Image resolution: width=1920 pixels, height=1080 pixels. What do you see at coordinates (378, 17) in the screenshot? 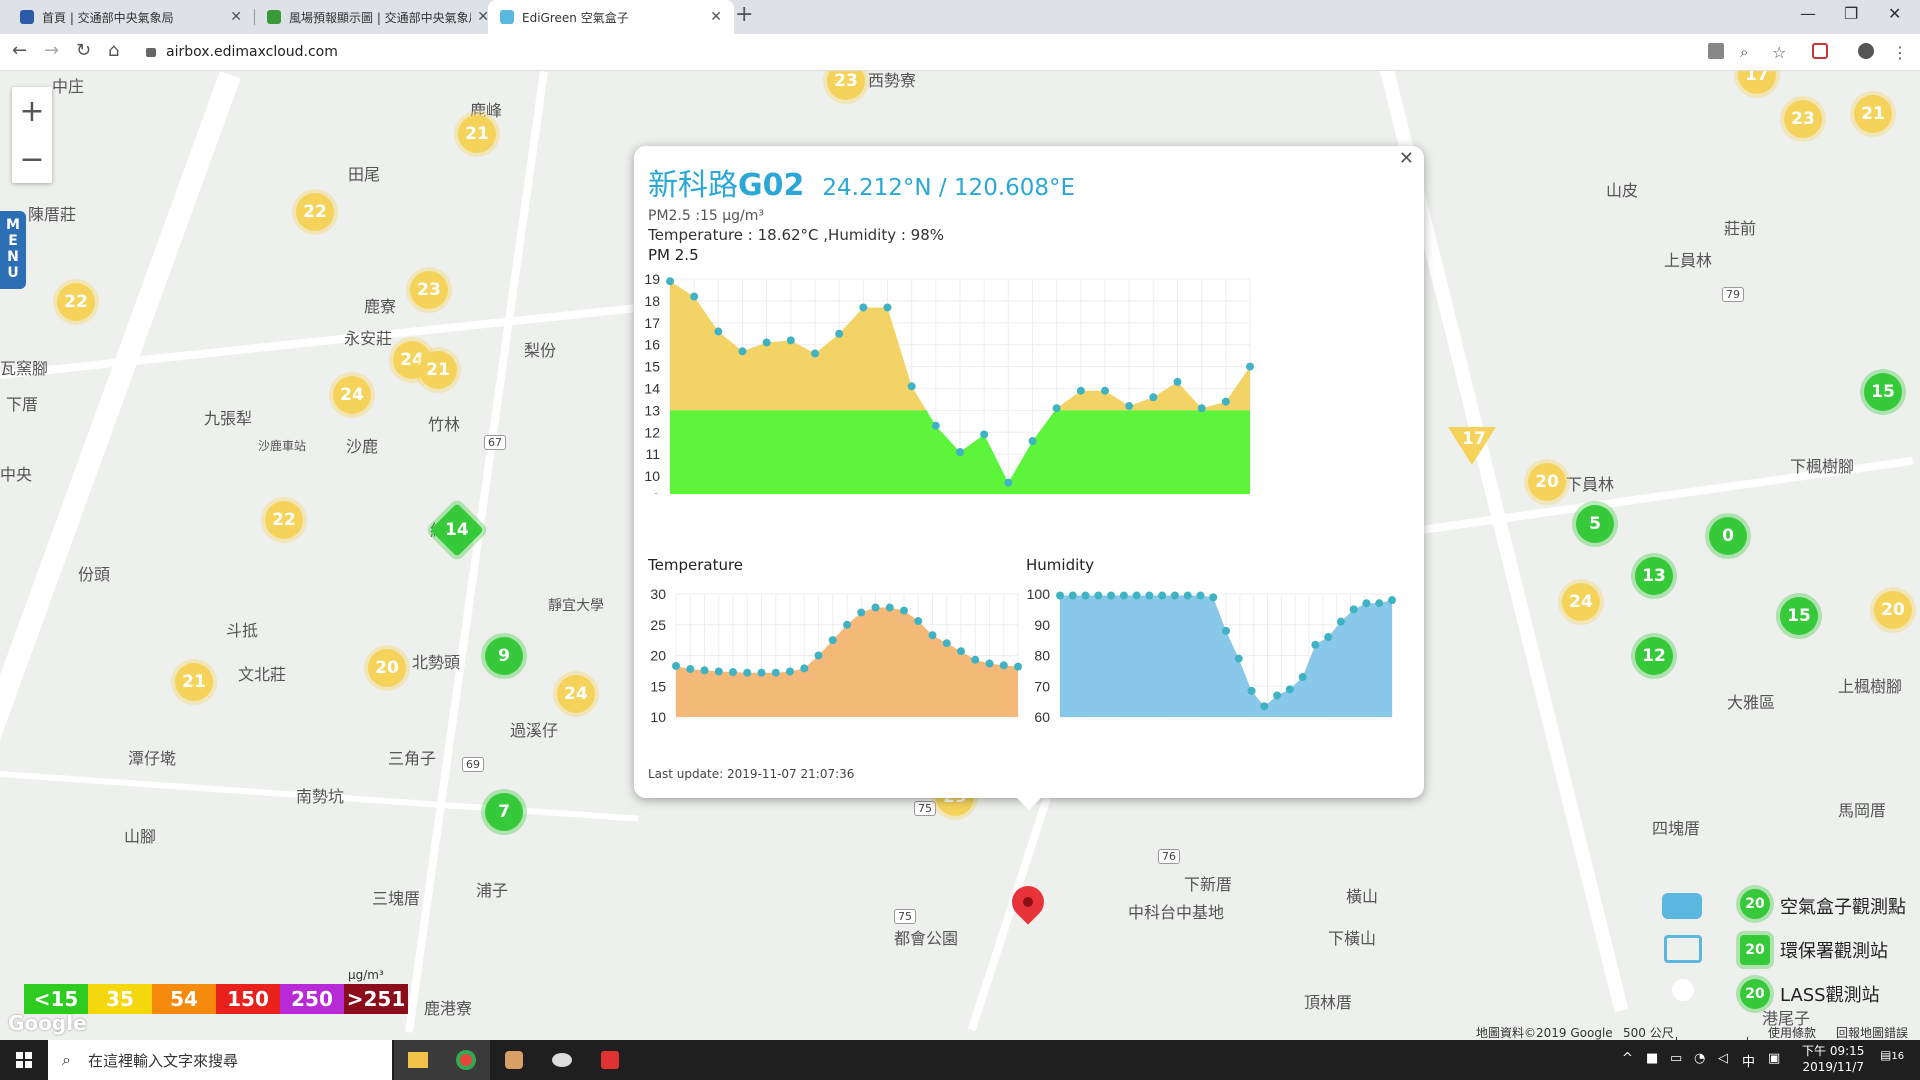
I see `tab-wind-forecast: 風場預報顯示圖 | 交通部中央氣象局 ✕` at bounding box center [378, 17].